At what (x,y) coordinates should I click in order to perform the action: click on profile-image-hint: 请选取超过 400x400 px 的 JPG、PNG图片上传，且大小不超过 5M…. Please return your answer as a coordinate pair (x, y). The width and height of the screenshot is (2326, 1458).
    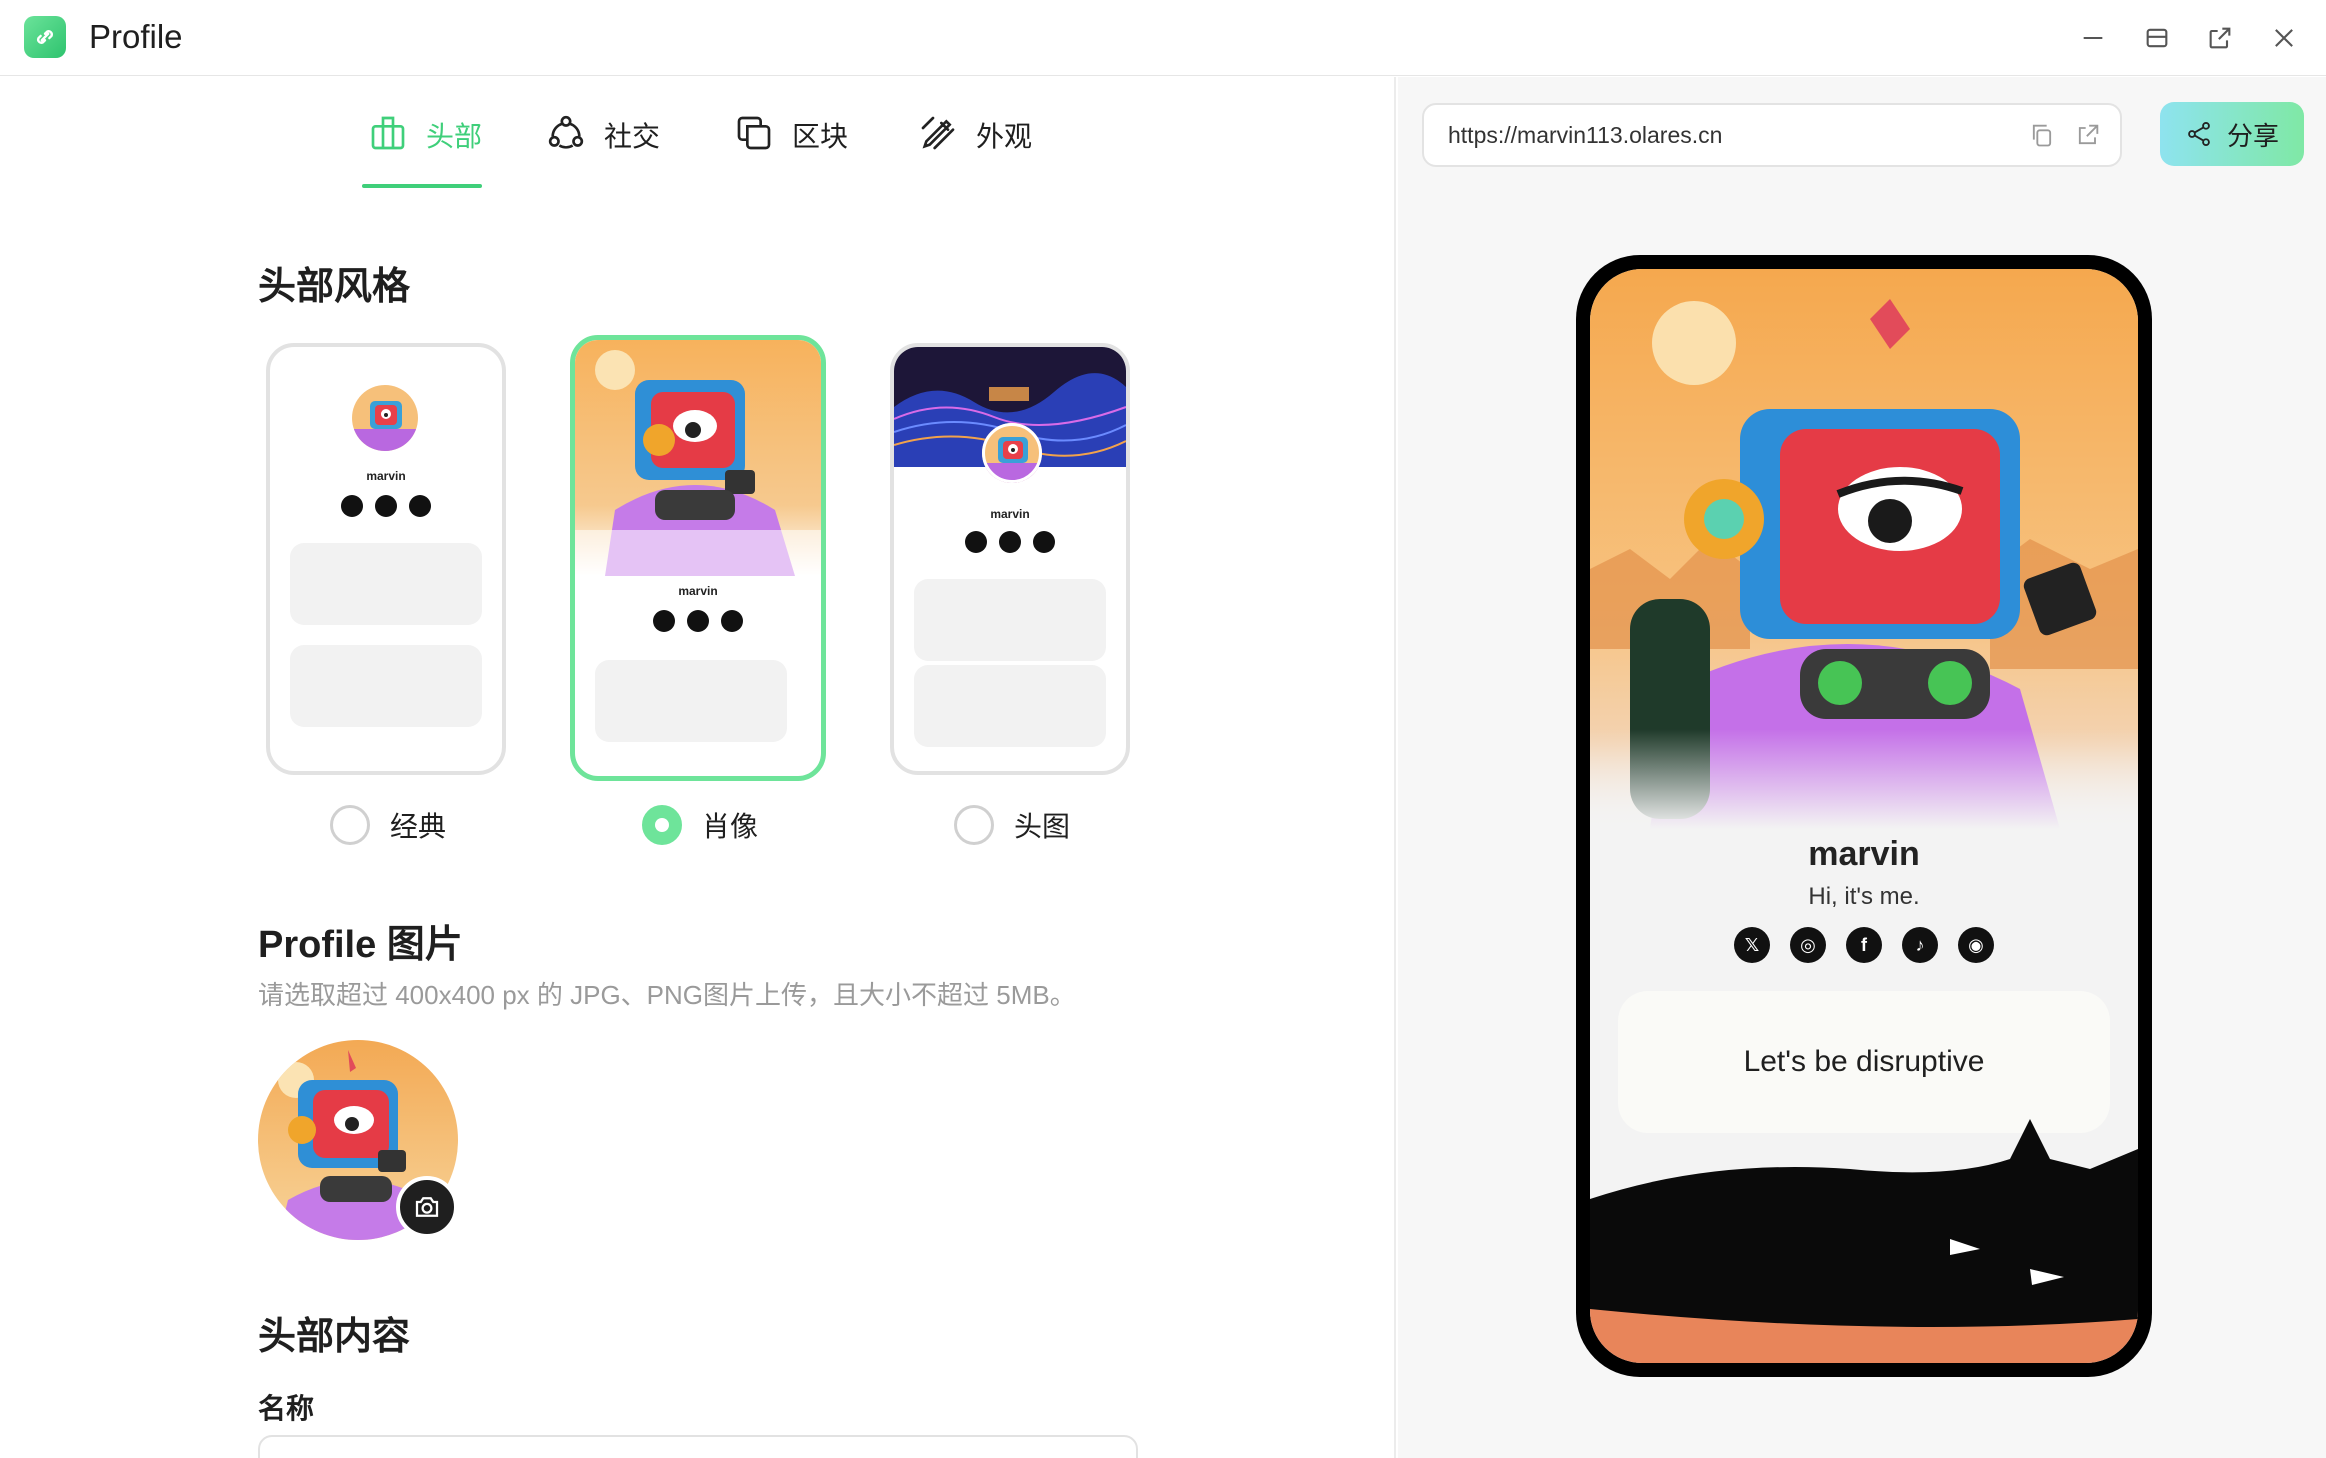
    Looking at the image, I should click on (667, 995).